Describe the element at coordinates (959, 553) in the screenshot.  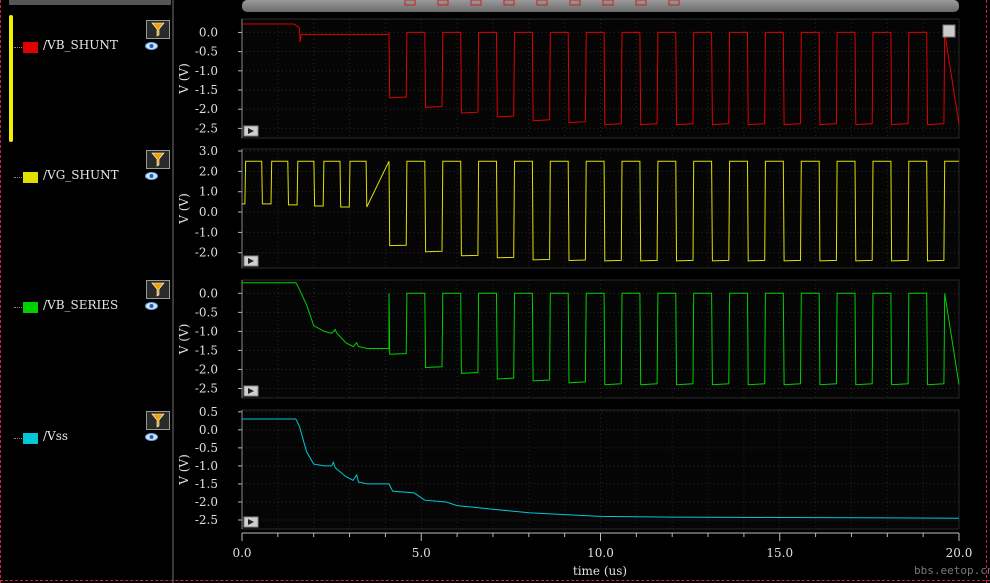
I see `x-tick-label: 20.0` at that location.